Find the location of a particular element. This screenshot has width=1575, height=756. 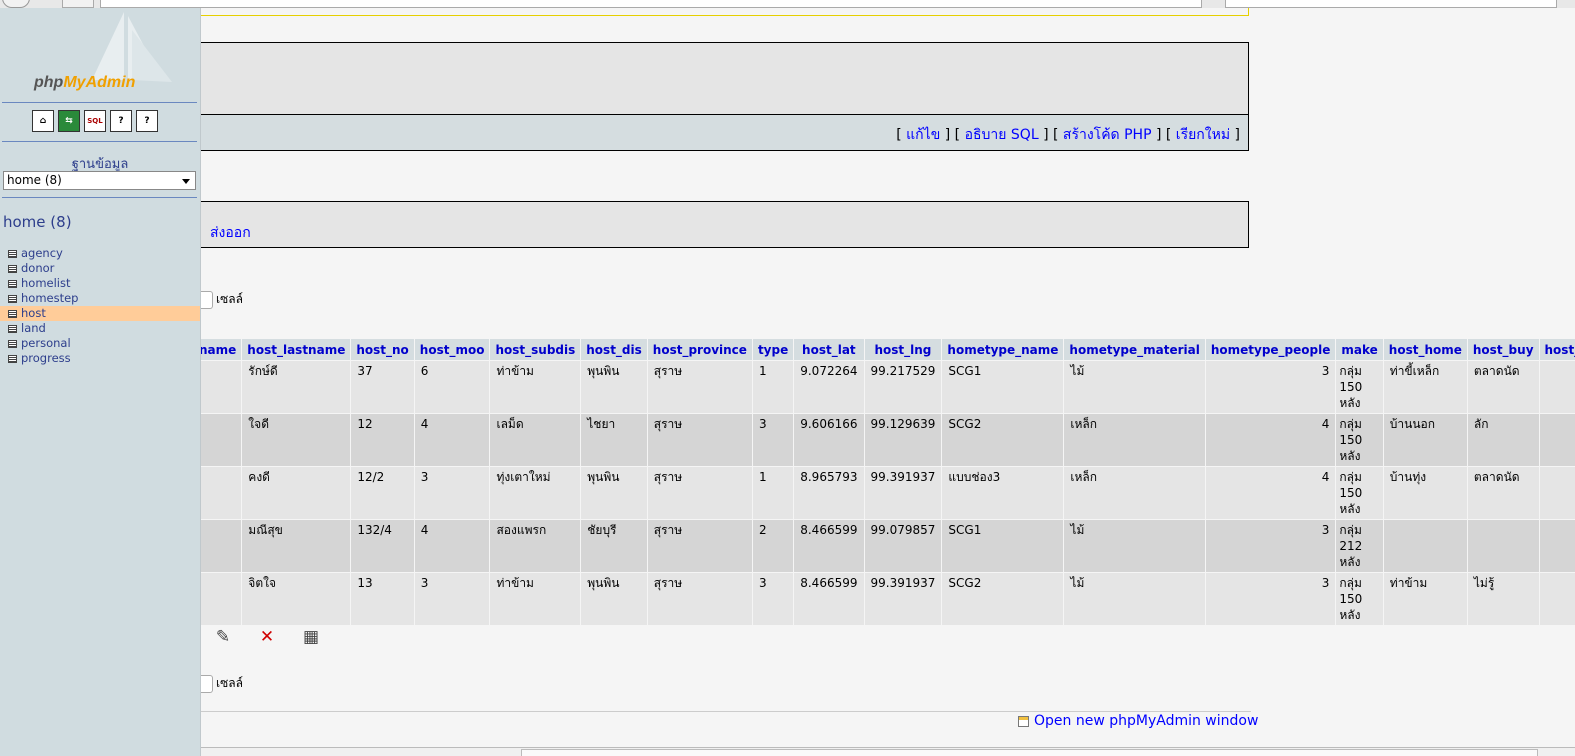

table-item-personal: personal is located at coordinates (100, 343).